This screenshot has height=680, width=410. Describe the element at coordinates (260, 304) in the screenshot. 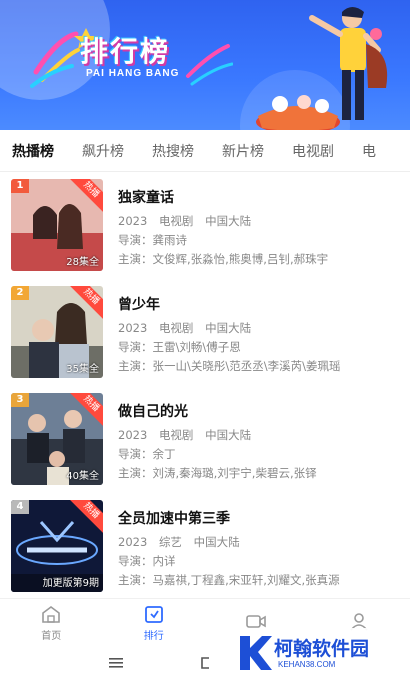

I see `show-title: 曾少年` at that location.